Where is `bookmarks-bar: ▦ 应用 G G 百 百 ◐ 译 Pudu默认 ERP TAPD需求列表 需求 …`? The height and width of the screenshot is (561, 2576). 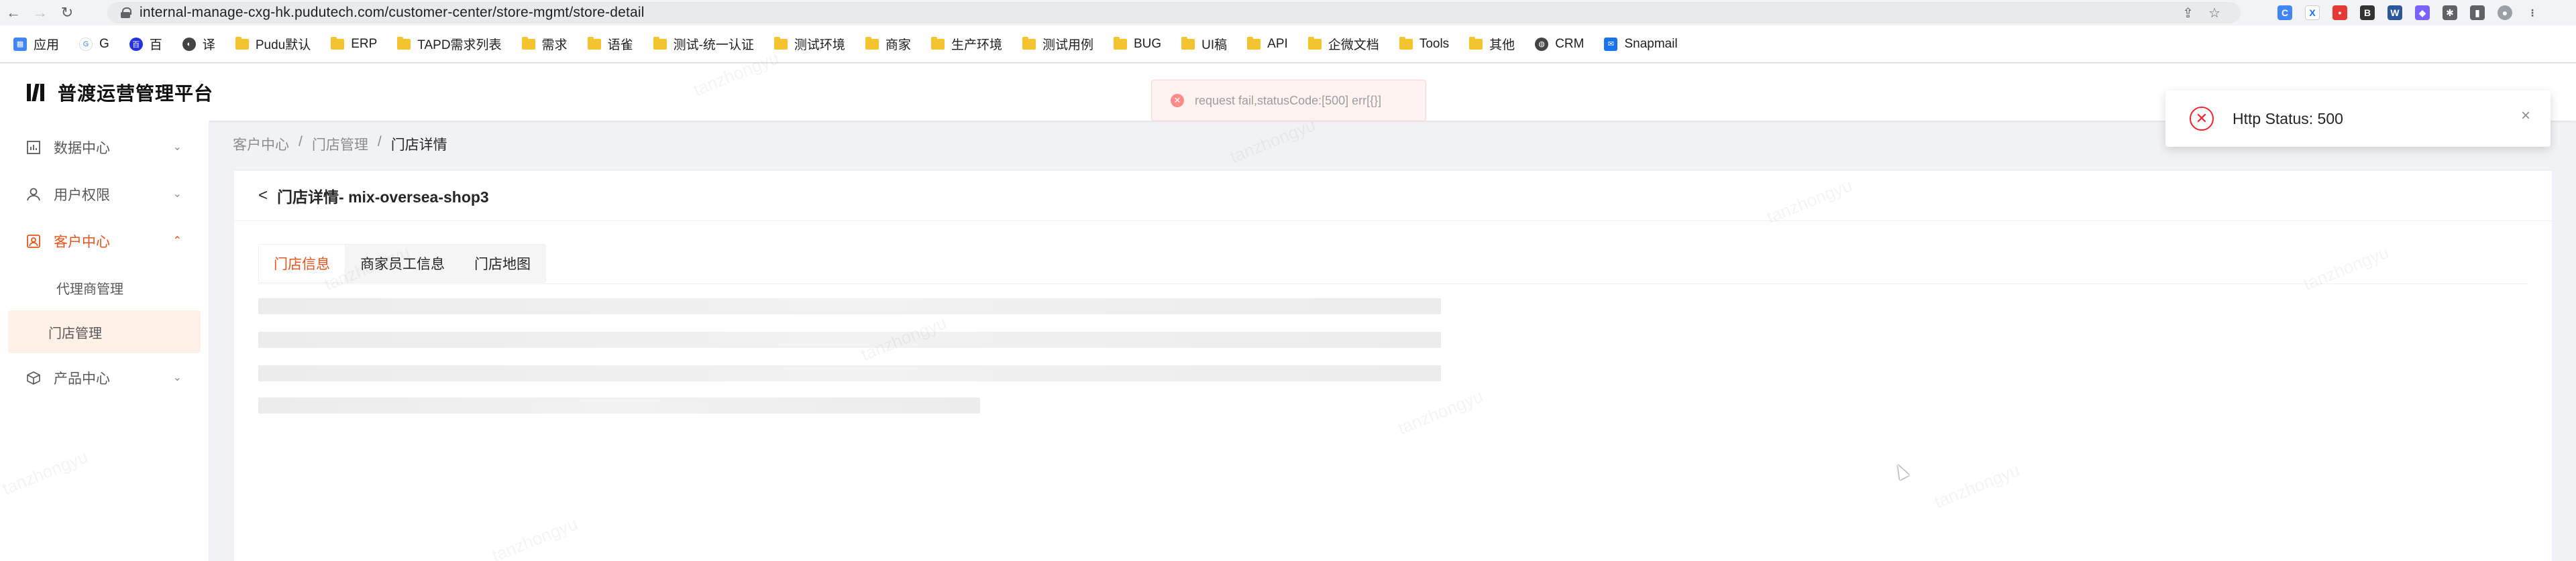 bookmarks-bar: ▦ 应用 G G 百 百 ◐ 译 Pudu默认 ERP TAPD需求列表 需求 … is located at coordinates (1288, 44).